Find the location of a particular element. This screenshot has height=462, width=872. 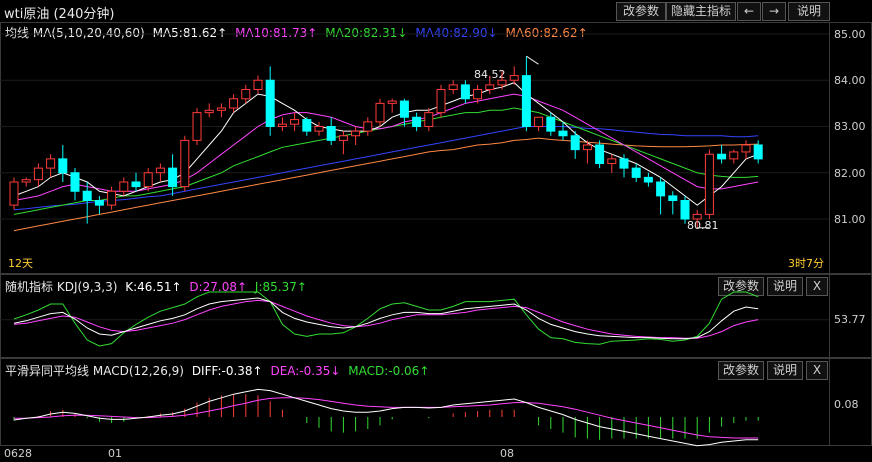

kdj-line-k is located at coordinates (386, 318).